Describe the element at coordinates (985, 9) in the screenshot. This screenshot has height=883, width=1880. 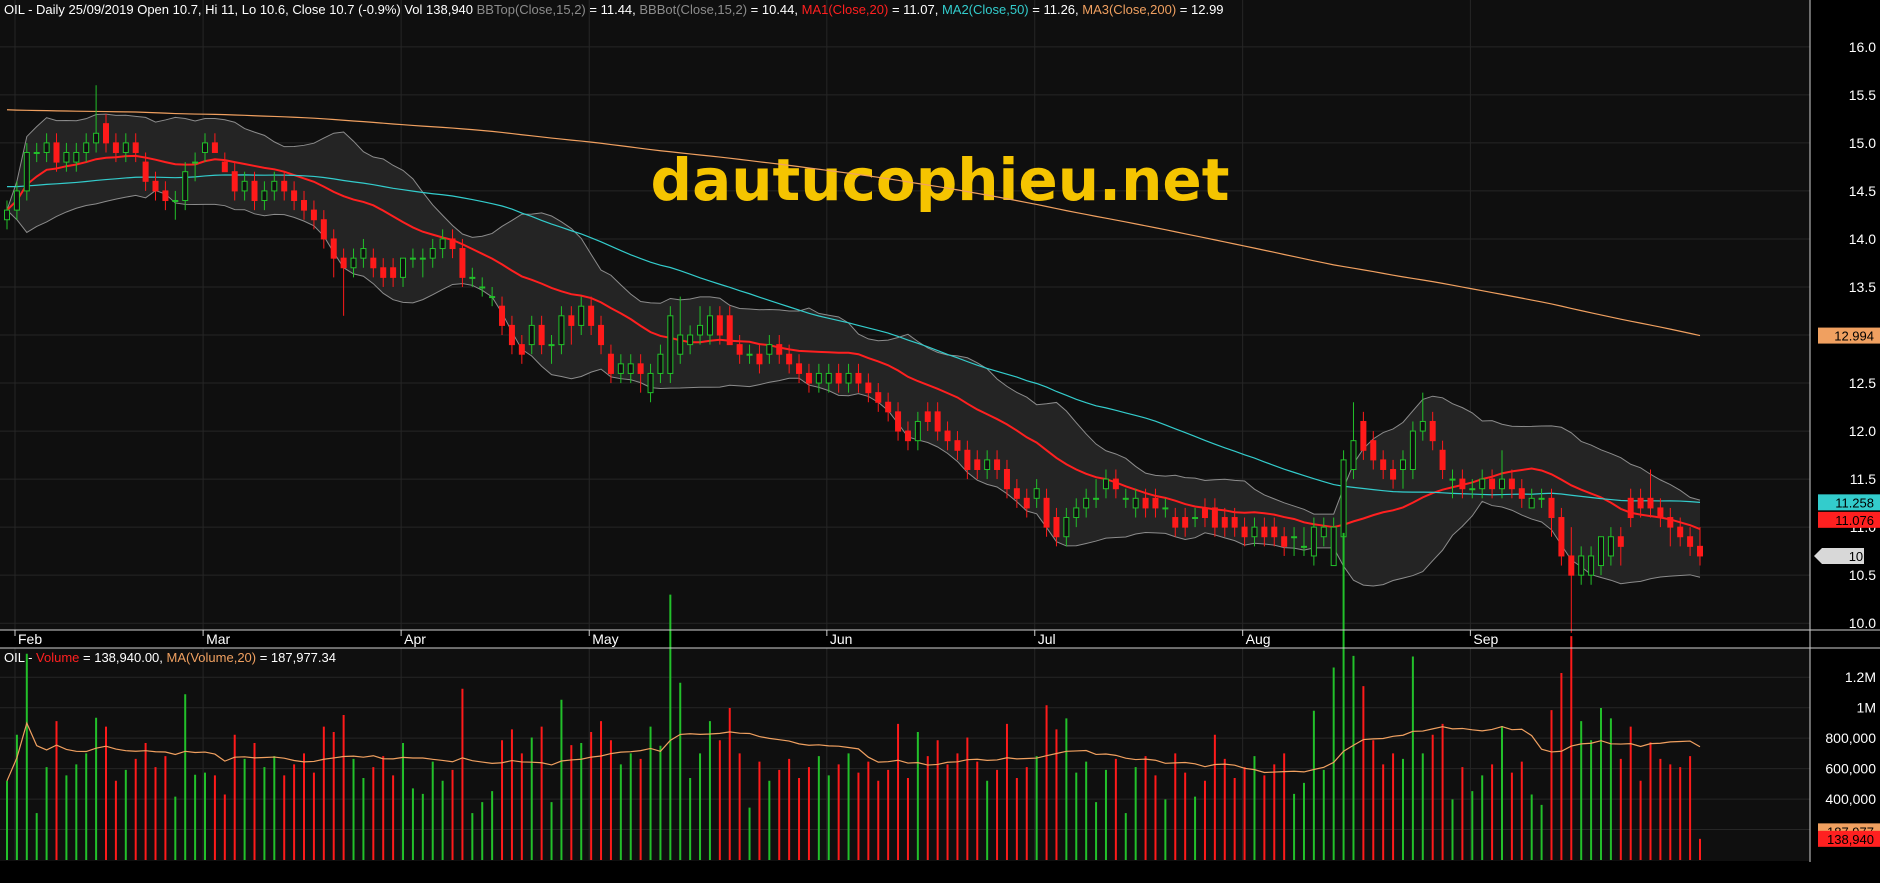
I see `ma2-label: MA2(Close,50)` at that location.